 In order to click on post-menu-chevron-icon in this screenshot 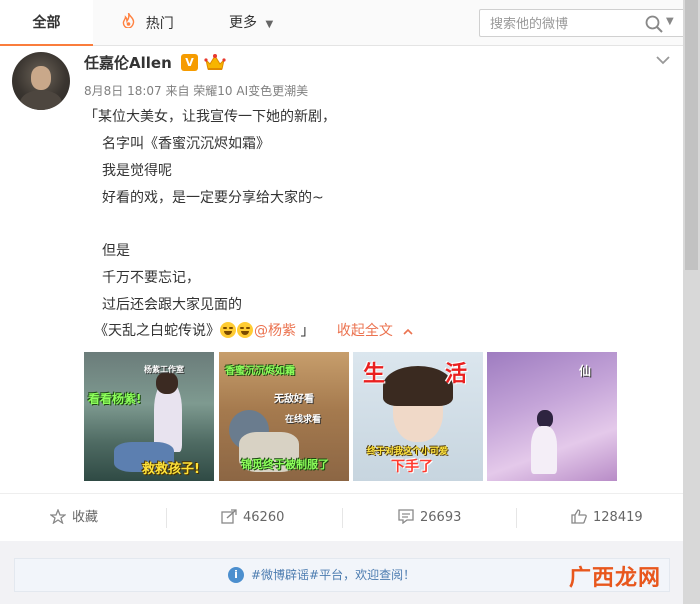, I will do `click(663, 57)`.